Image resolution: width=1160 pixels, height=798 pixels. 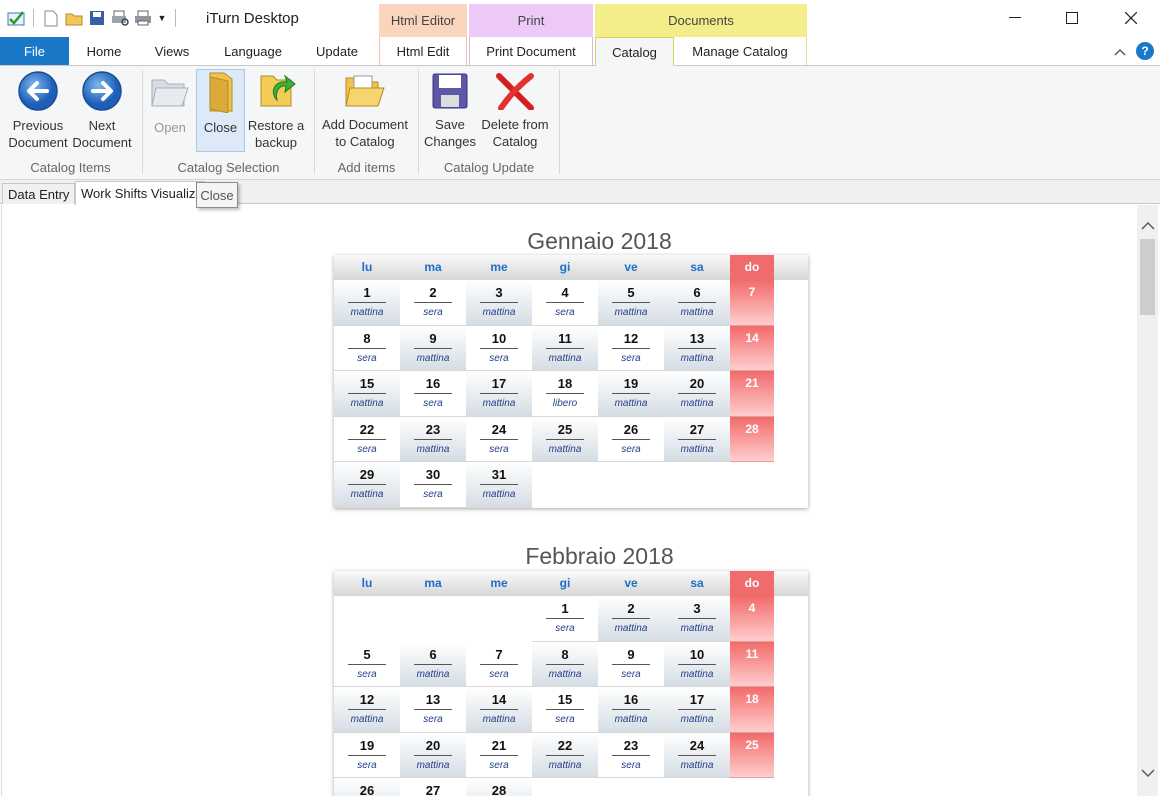 I want to click on scroll-down-icon, so click(x=1147, y=773).